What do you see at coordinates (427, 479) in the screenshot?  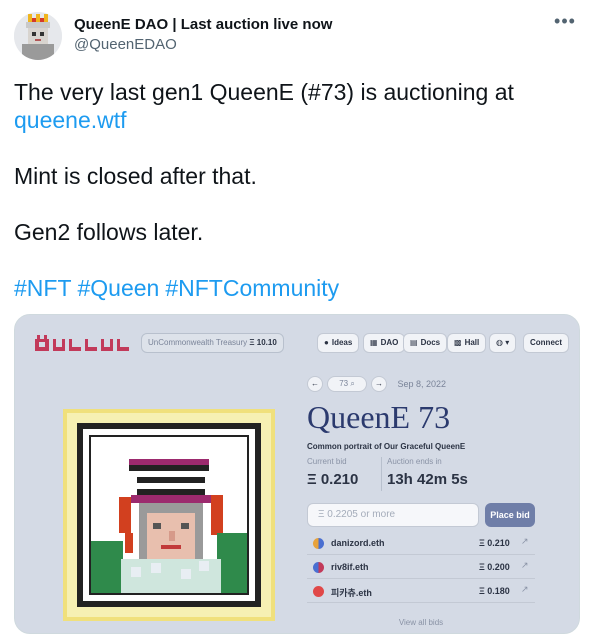 I see `auction-ends-value: 13h 42m 5s` at bounding box center [427, 479].